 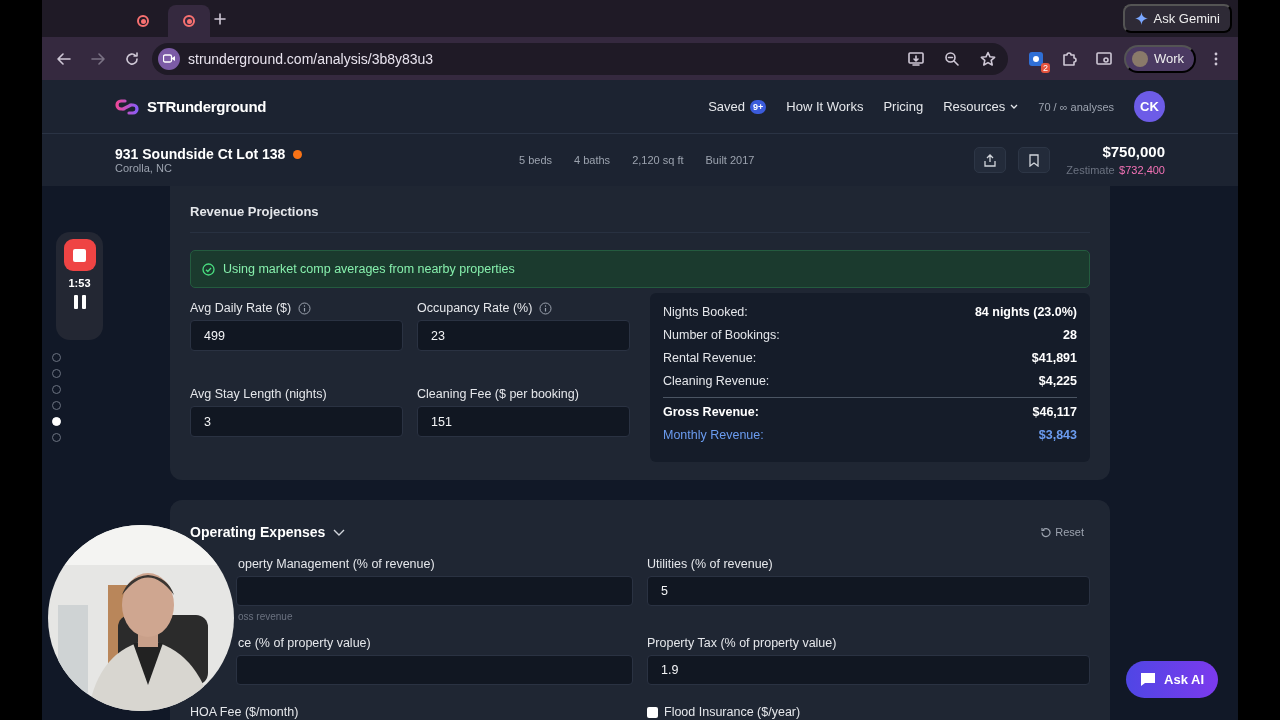 I want to click on count-badge: 9+, so click(x=758, y=106).